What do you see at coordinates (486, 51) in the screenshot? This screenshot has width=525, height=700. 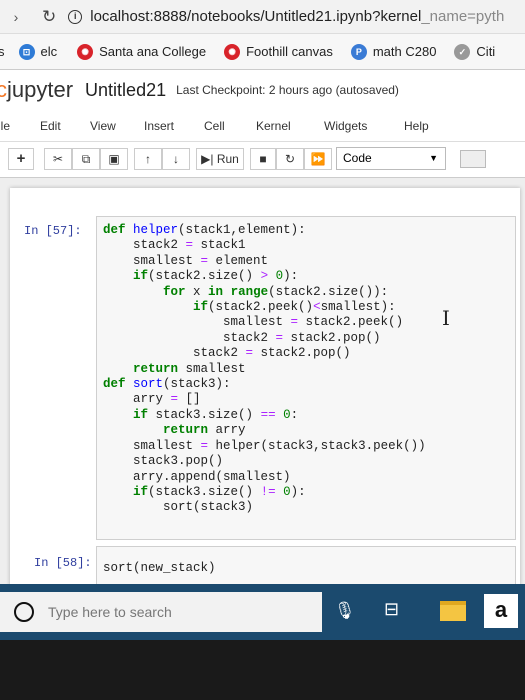 I see `bookmark-label: Citi` at bounding box center [486, 51].